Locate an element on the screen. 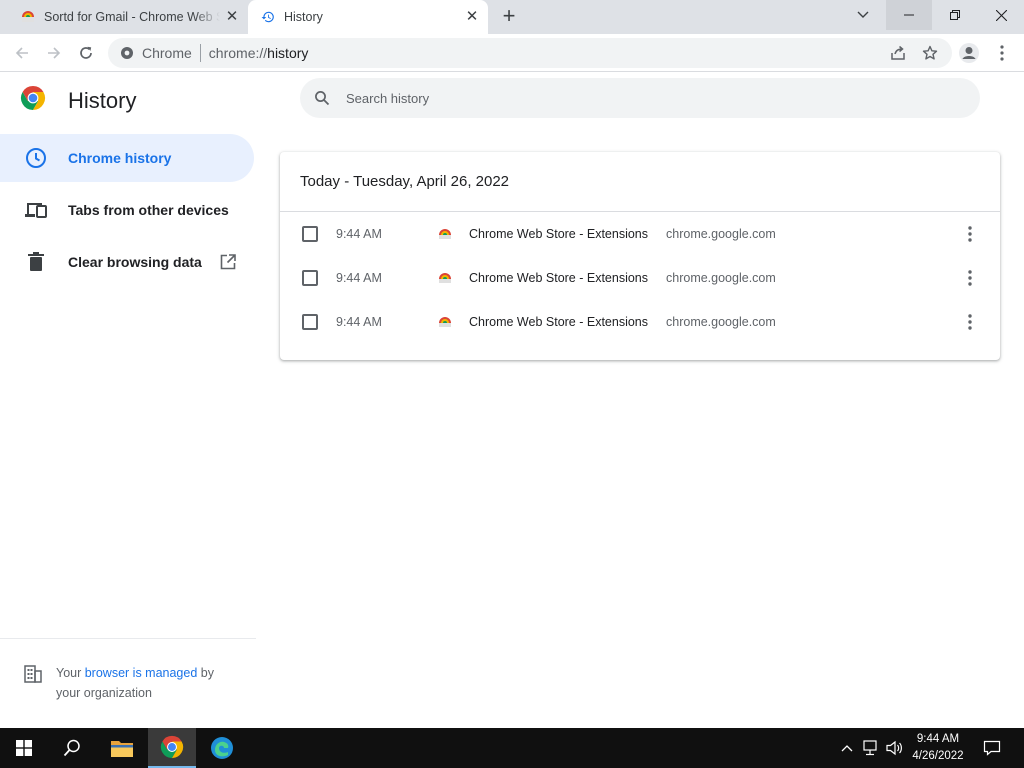  forward-arrow-icon is located at coordinates (54, 53).